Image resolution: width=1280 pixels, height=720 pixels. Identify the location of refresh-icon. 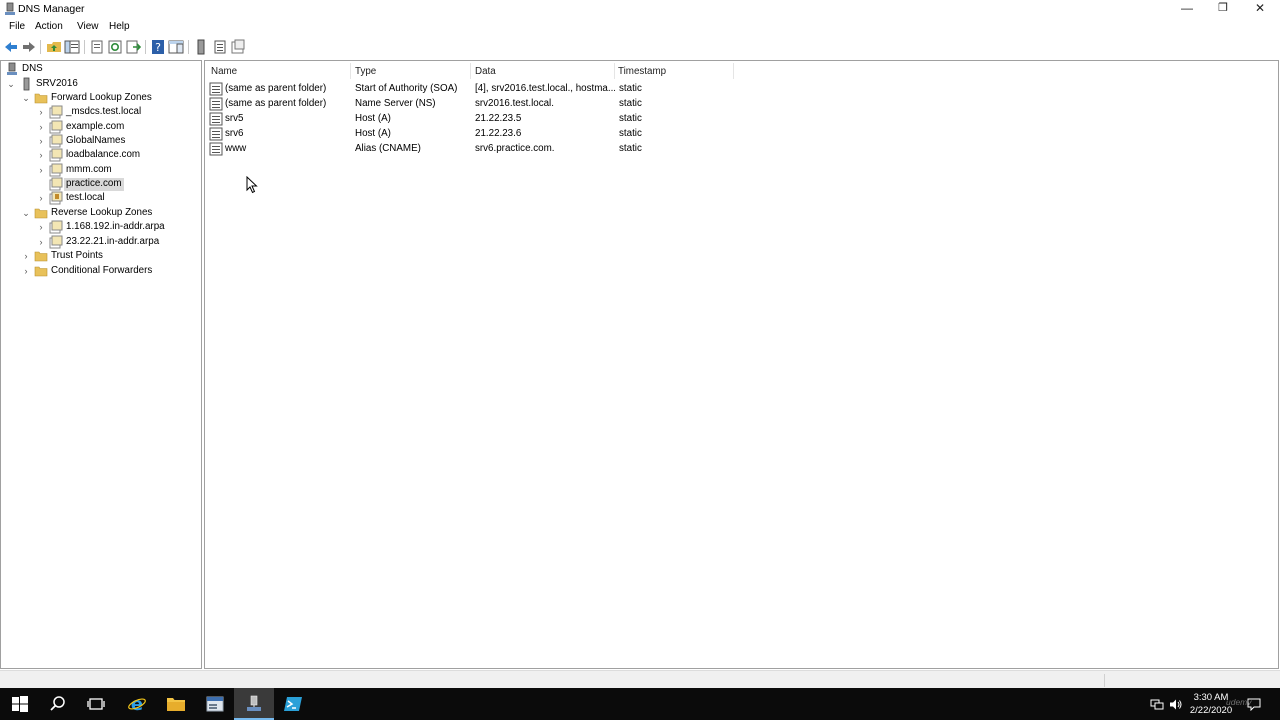
(115, 47).